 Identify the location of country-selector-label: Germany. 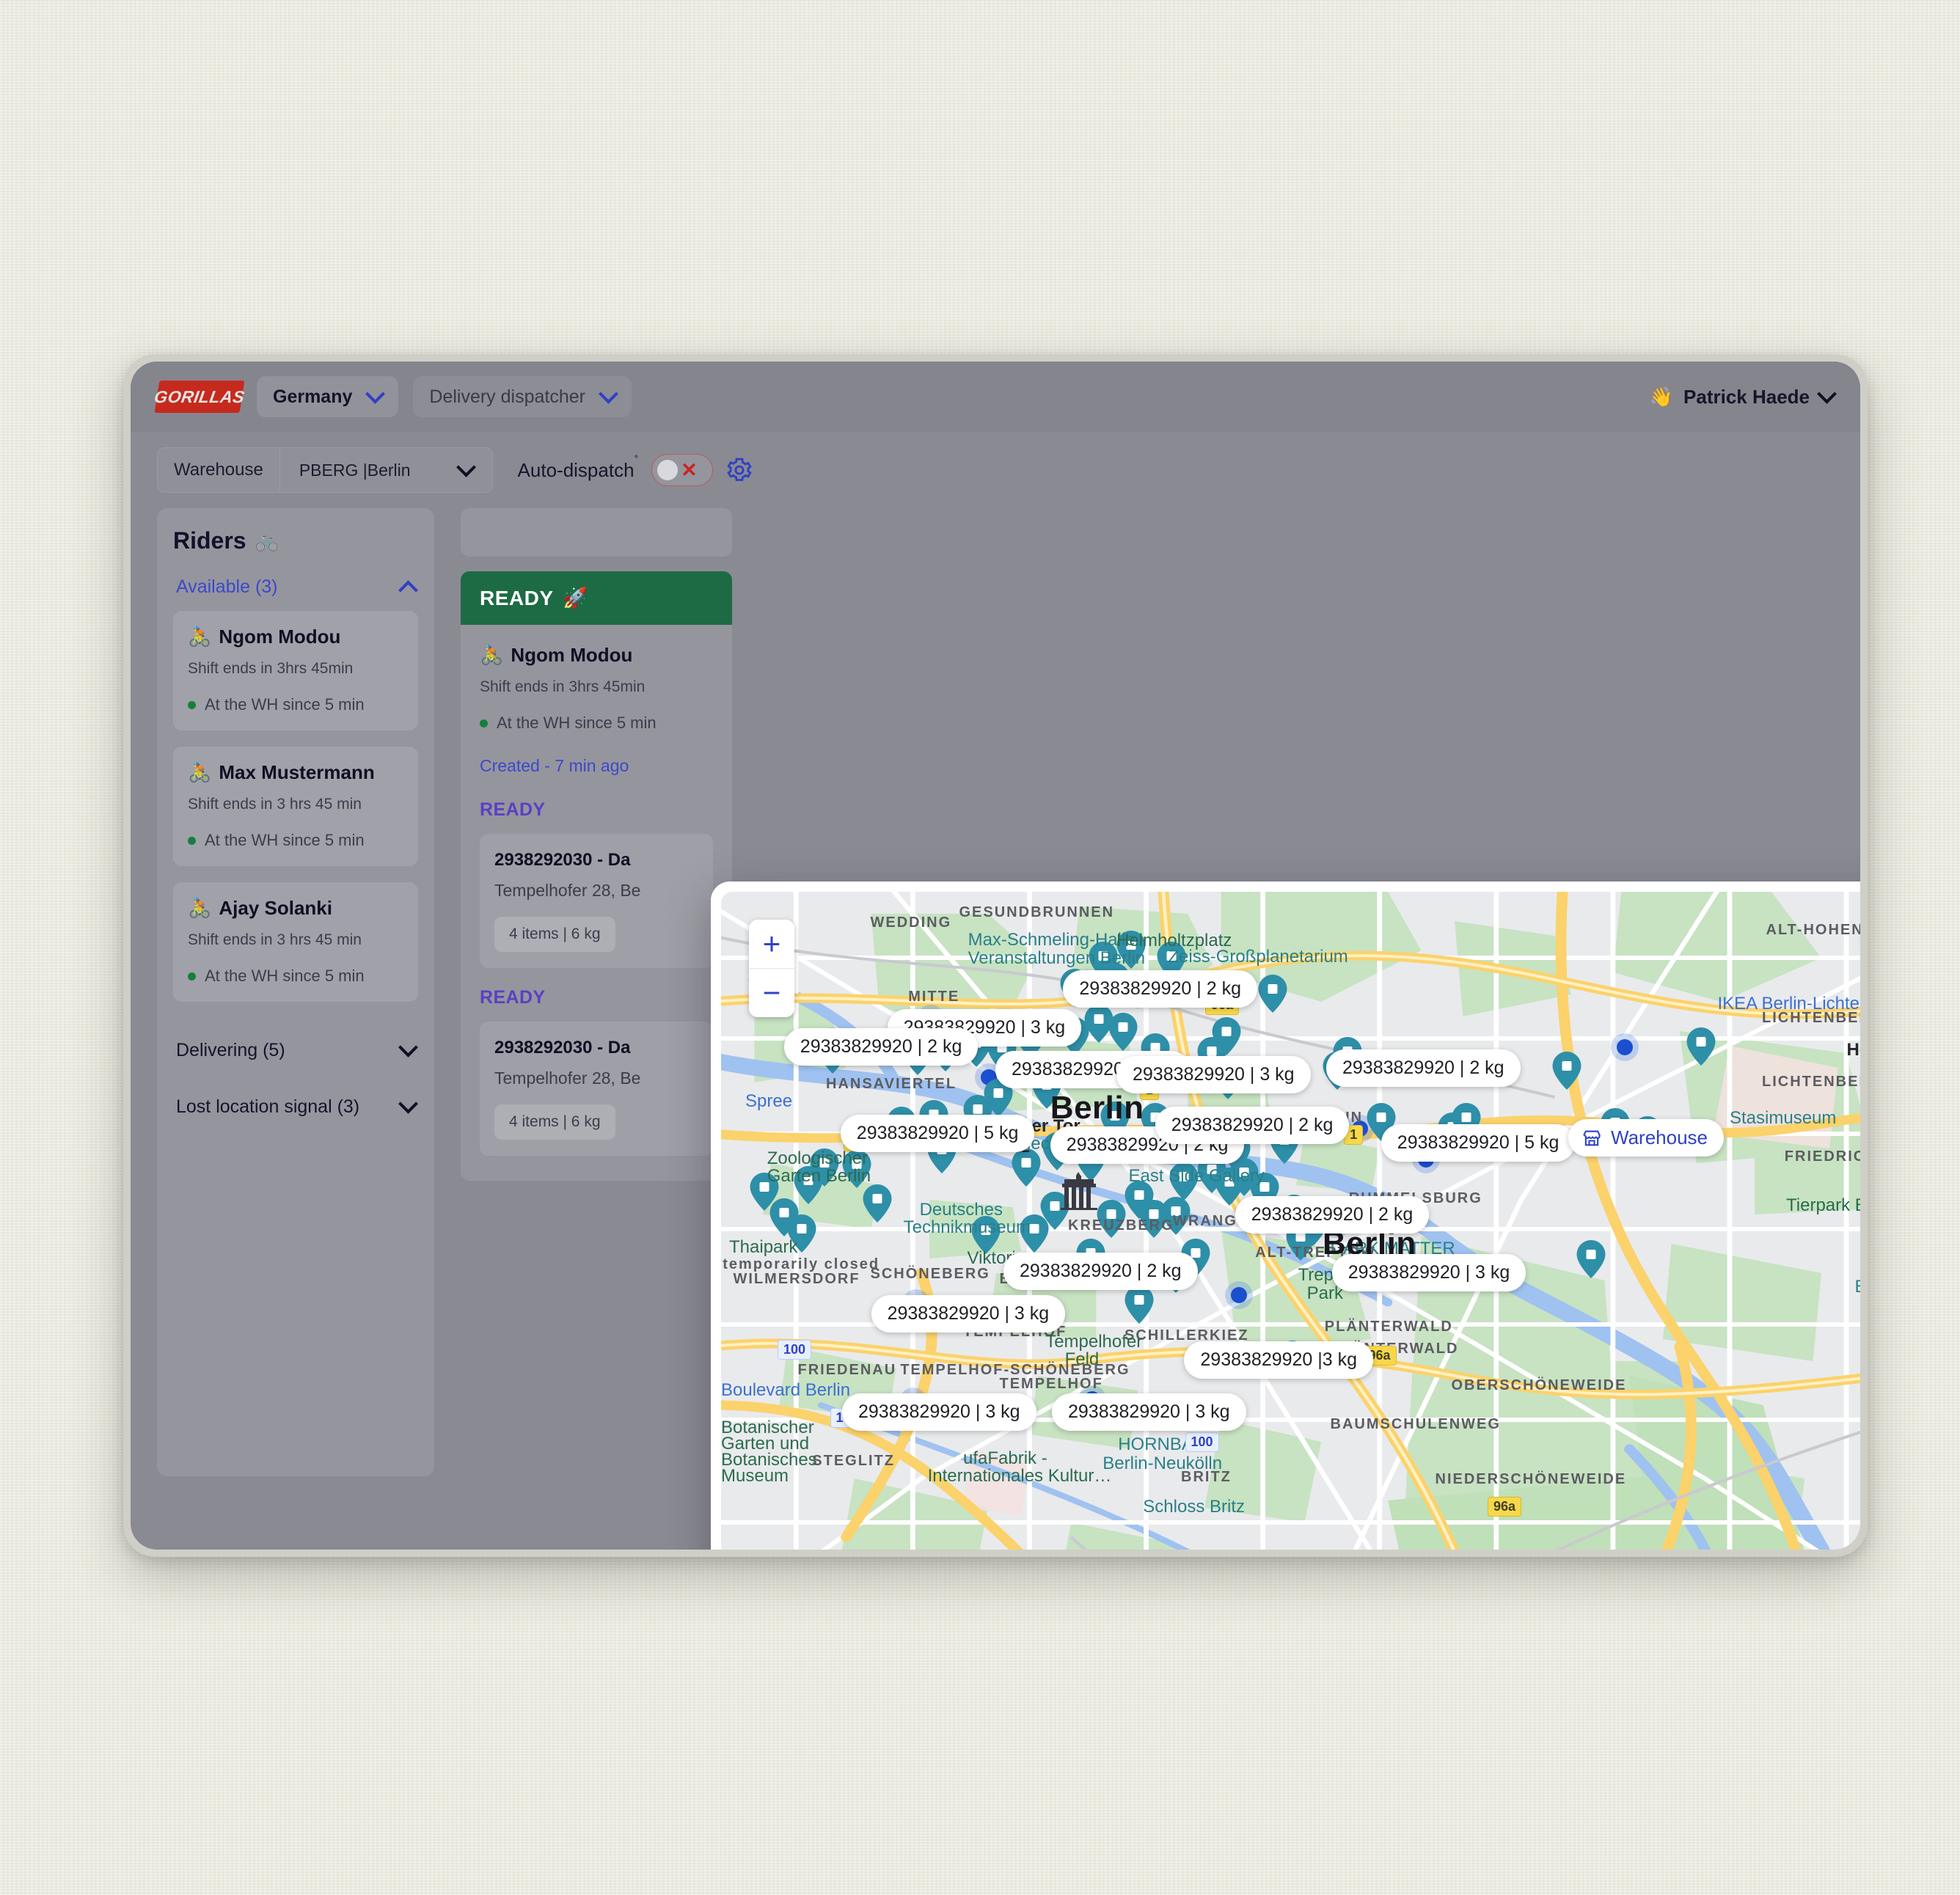
(313, 396).